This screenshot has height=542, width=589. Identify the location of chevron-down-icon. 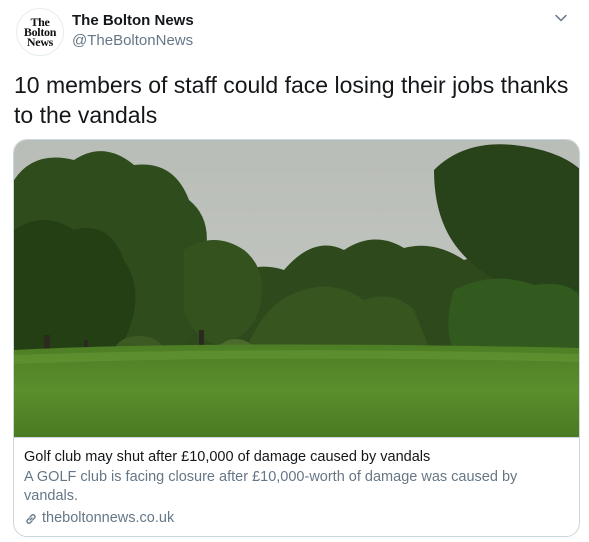
(561, 18).